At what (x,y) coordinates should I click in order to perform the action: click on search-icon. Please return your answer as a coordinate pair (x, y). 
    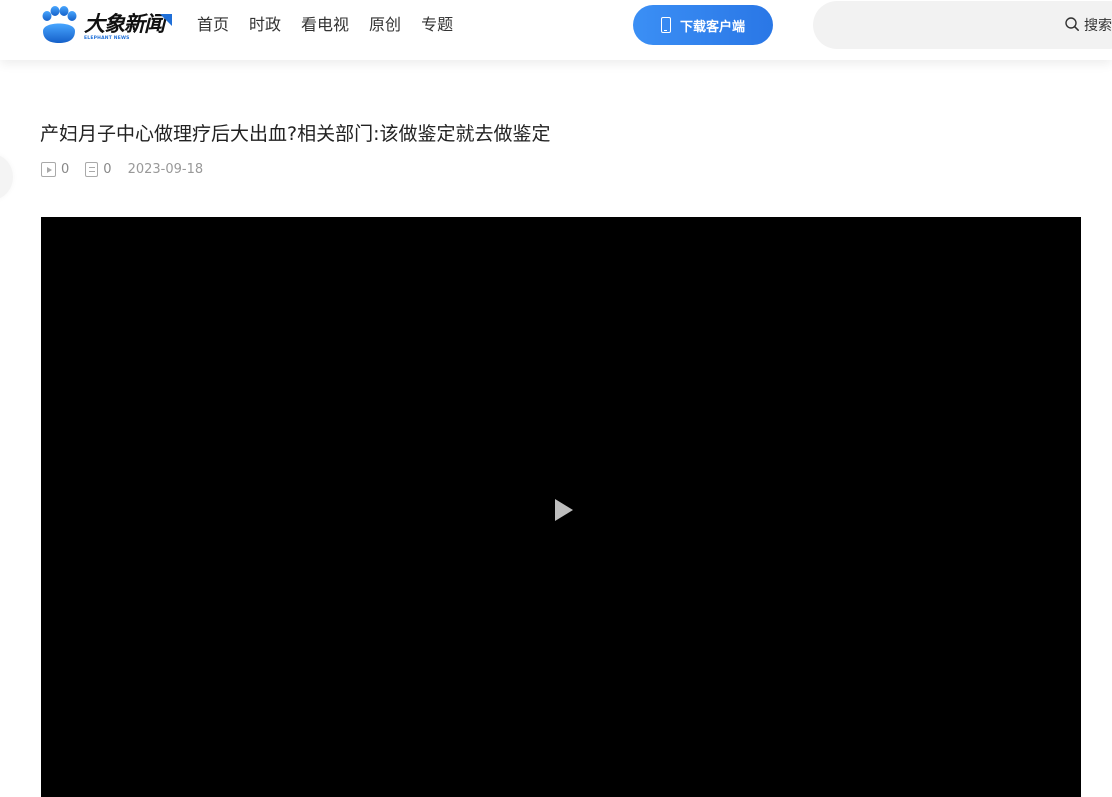
    Looking at the image, I should click on (1072, 24).